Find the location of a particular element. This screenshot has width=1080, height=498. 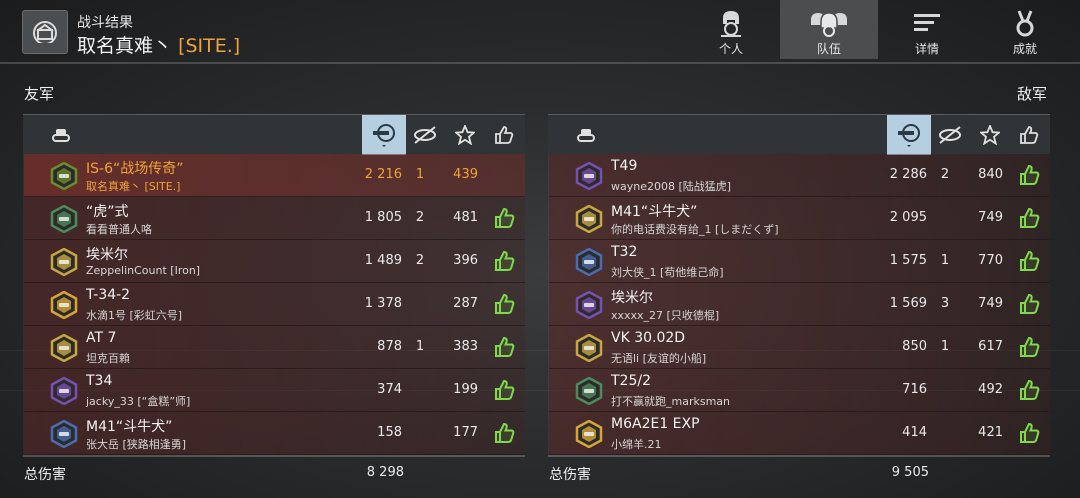

tank-name: T-34-2 is located at coordinates (108, 295).